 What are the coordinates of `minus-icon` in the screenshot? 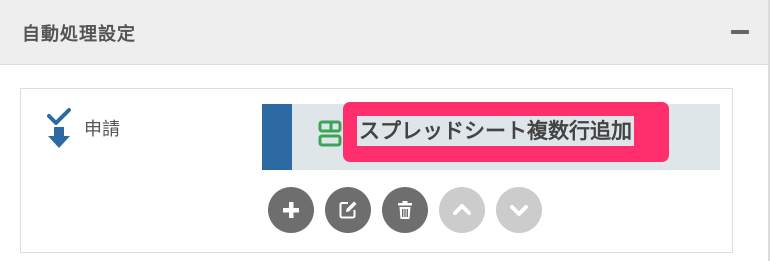 It's located at (740, 32).